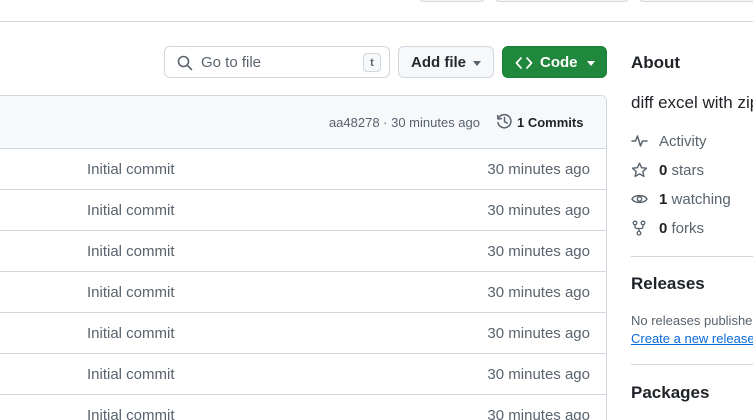 Image resolution: width=753 pixels, height=420 pixels. Describe the element at coordinates (524, 63) in the screenshot. I see `code-icon` at that location.